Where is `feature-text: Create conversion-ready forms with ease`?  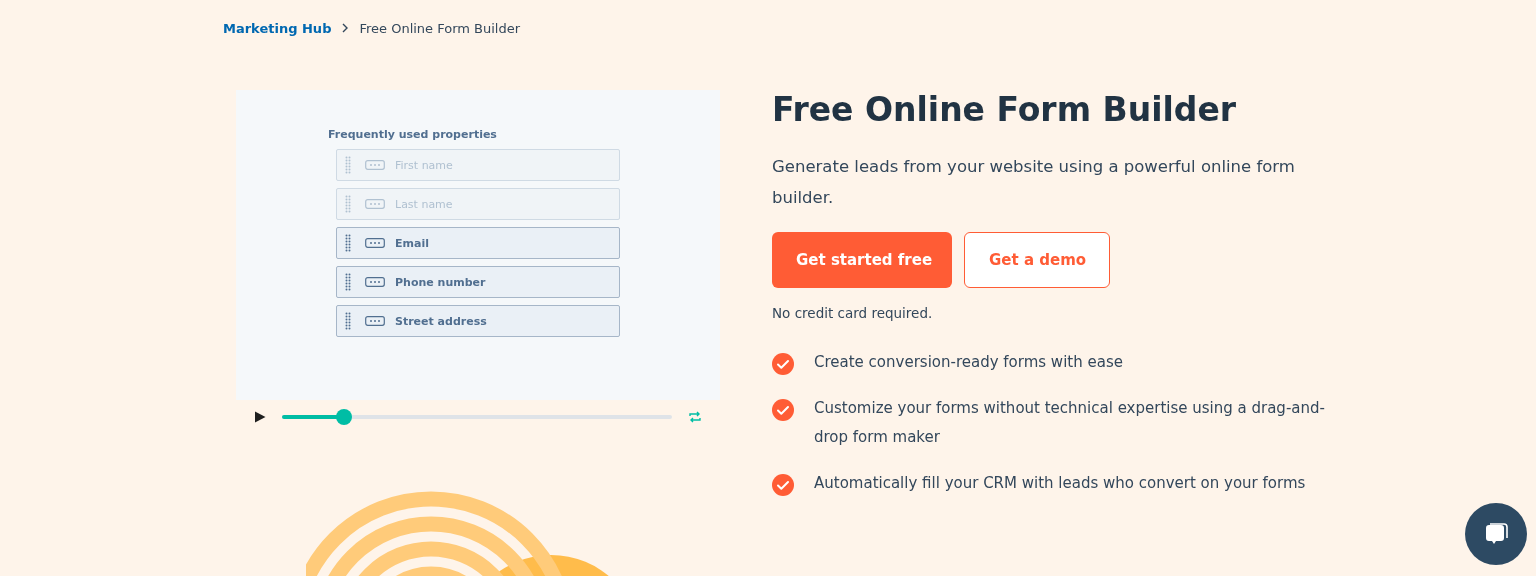 feature-text: Create conversion-ready forms with ease is located at coordinates (969, 362).